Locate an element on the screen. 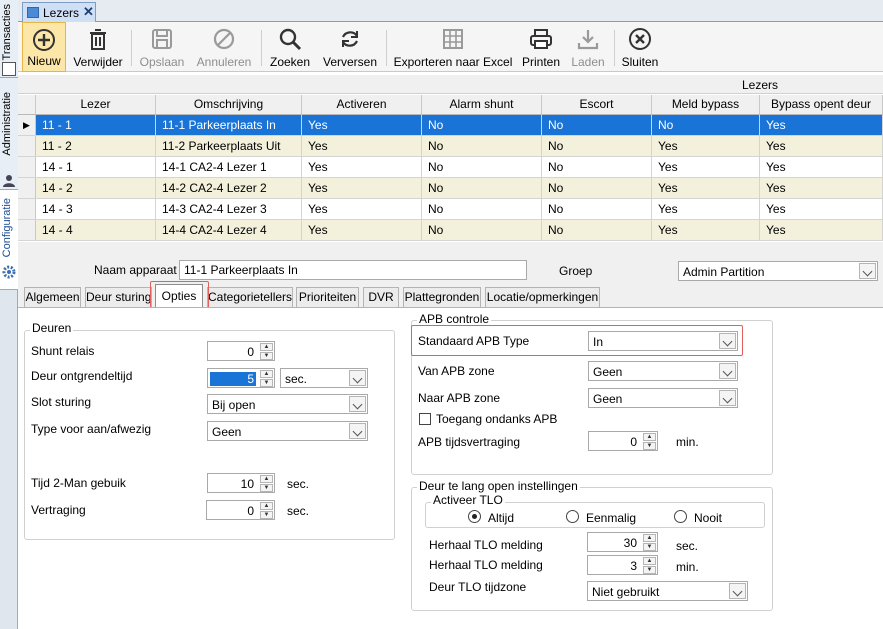 Image resolution: width=883 pixels, height=629 pixels. delay-label: Vertraging is located at coordinates (58, 510).